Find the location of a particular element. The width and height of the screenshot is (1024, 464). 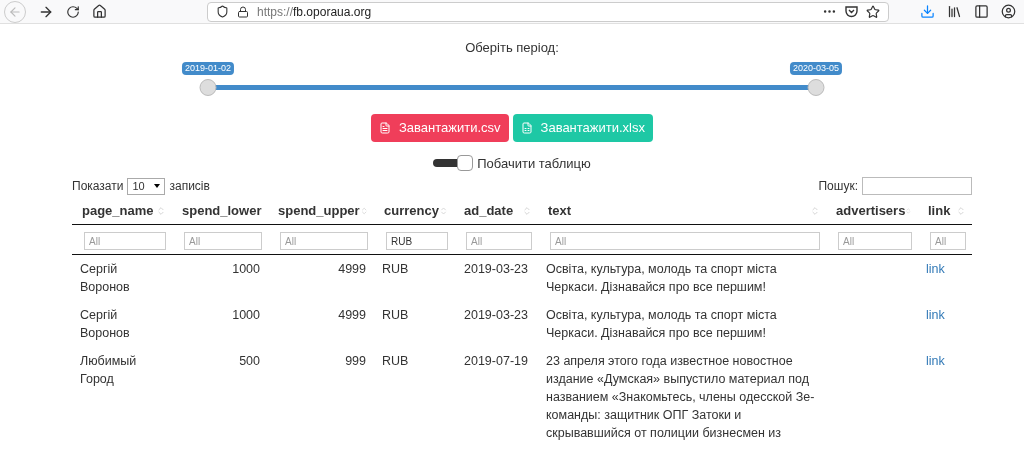

column-header: spend_upper is located at coordinates (321, 210).